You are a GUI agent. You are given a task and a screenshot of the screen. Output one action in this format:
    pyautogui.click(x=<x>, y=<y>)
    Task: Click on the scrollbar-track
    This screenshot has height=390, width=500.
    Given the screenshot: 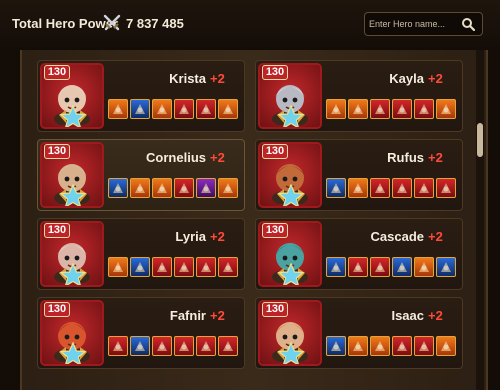 What is the action you would take?
    pyautogui.click(x=480, y=220)
    